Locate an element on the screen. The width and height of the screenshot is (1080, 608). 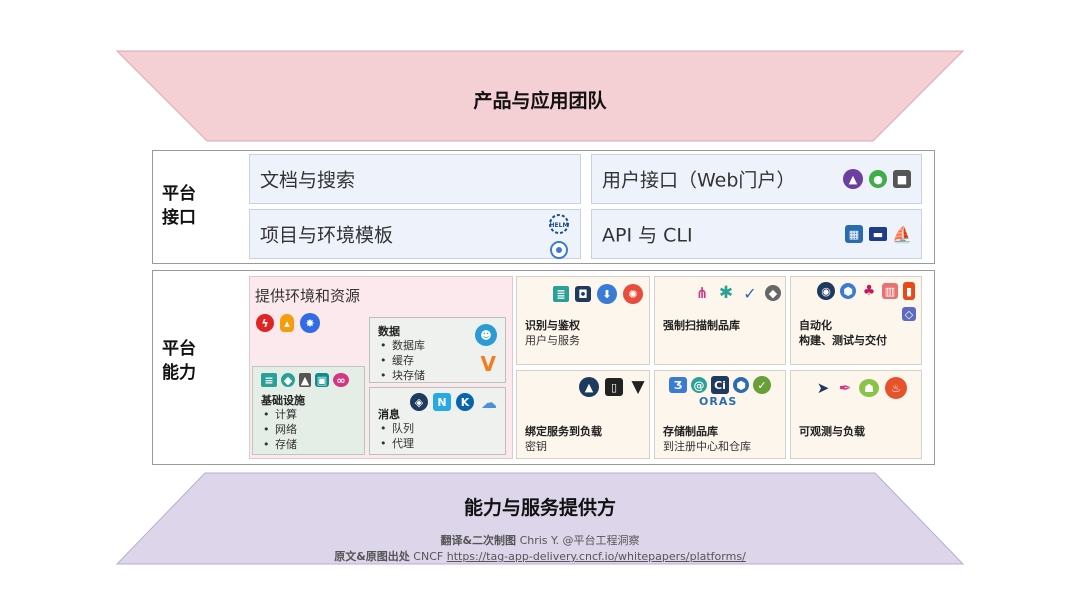
identity-subtitle: 用户与服务 is located at coordinates (552, 340).